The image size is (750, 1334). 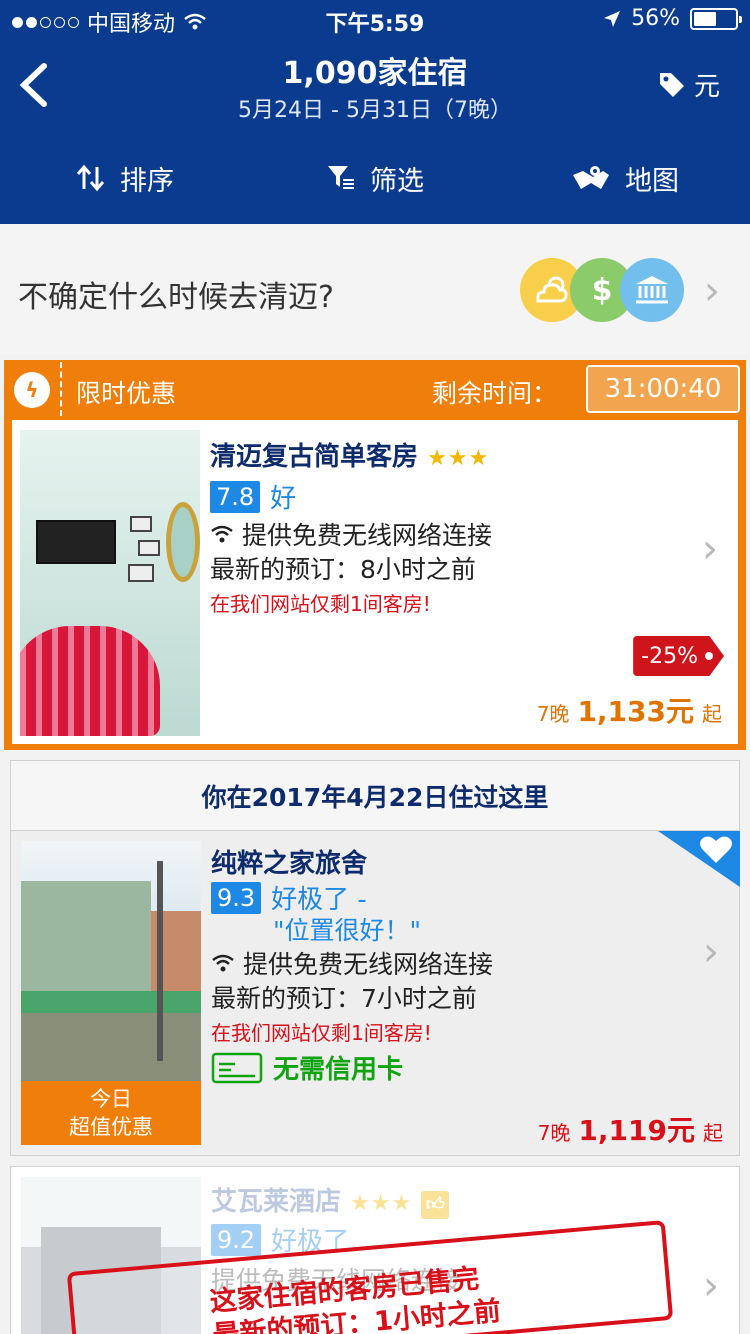 I want to click on price: 7晚 1,119元 起, so click(x=630, y=1129).